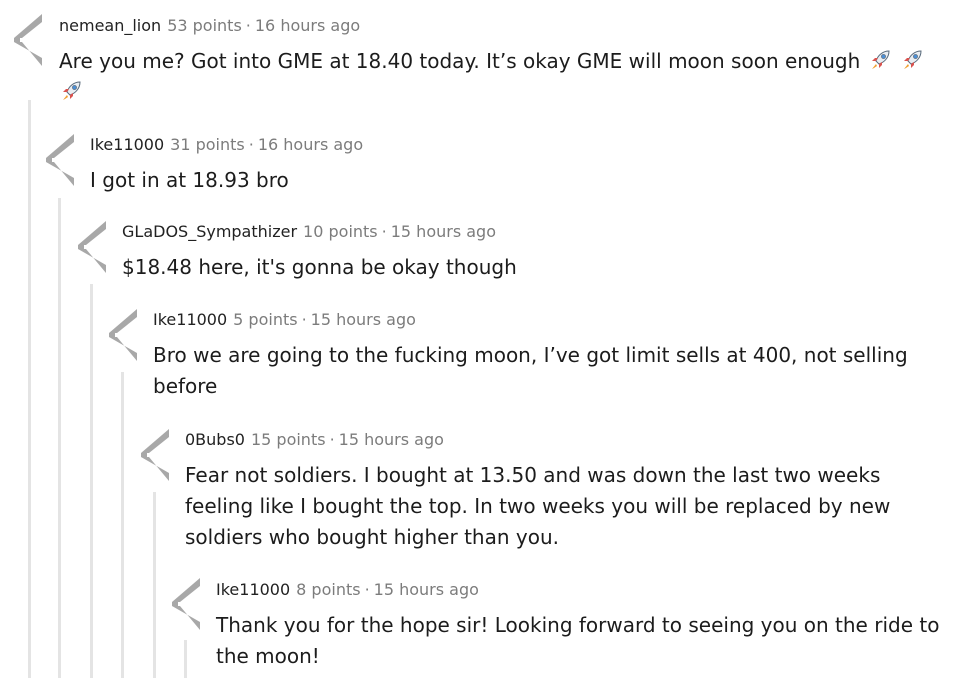 The width and height of the screenshot is (955, 678). I want to click on comment-body: I got in at 18.93 bro, so click(189, 180).